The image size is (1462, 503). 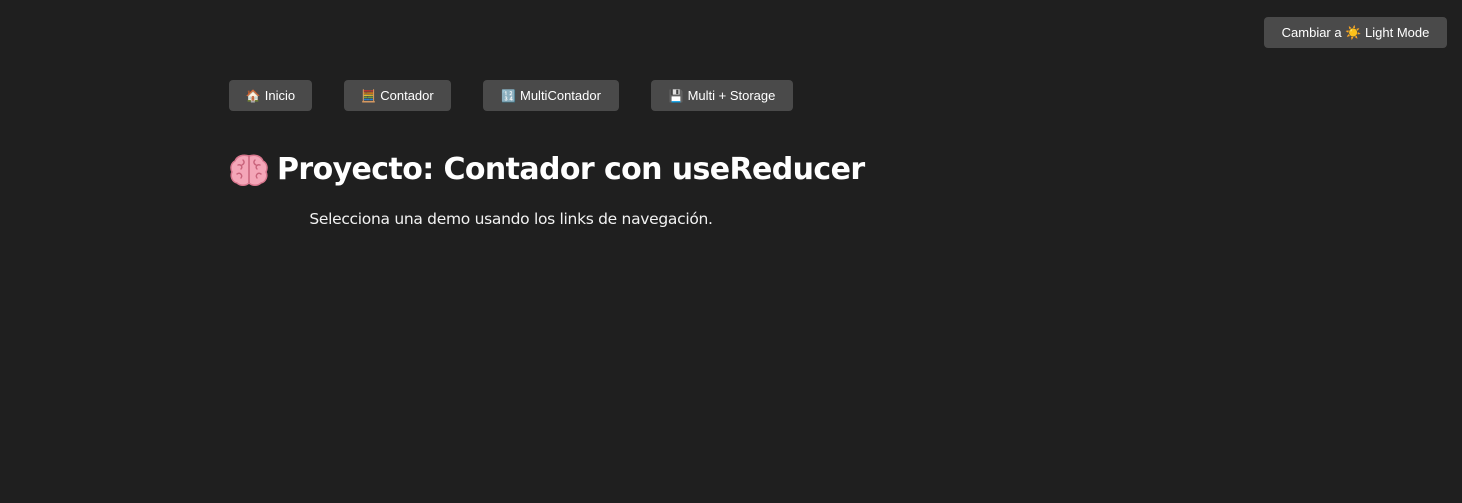 I want to click on abacus-icon: 🧮, so click(x=369, y=95).